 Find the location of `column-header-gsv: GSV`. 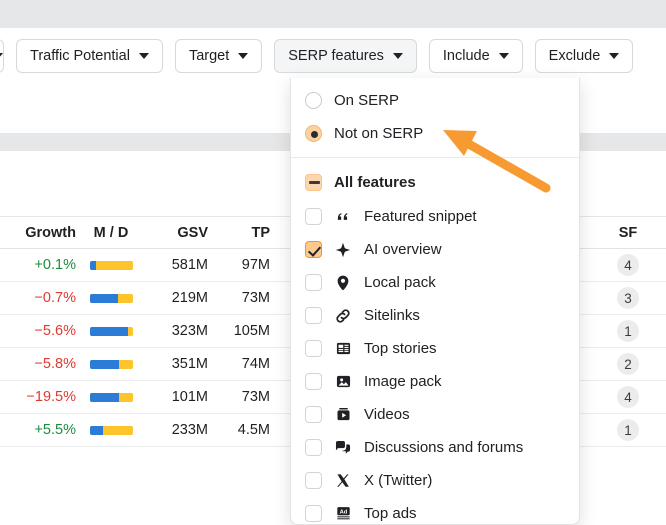

column-header-gsv: GSV is located at coordinates (175, 233).